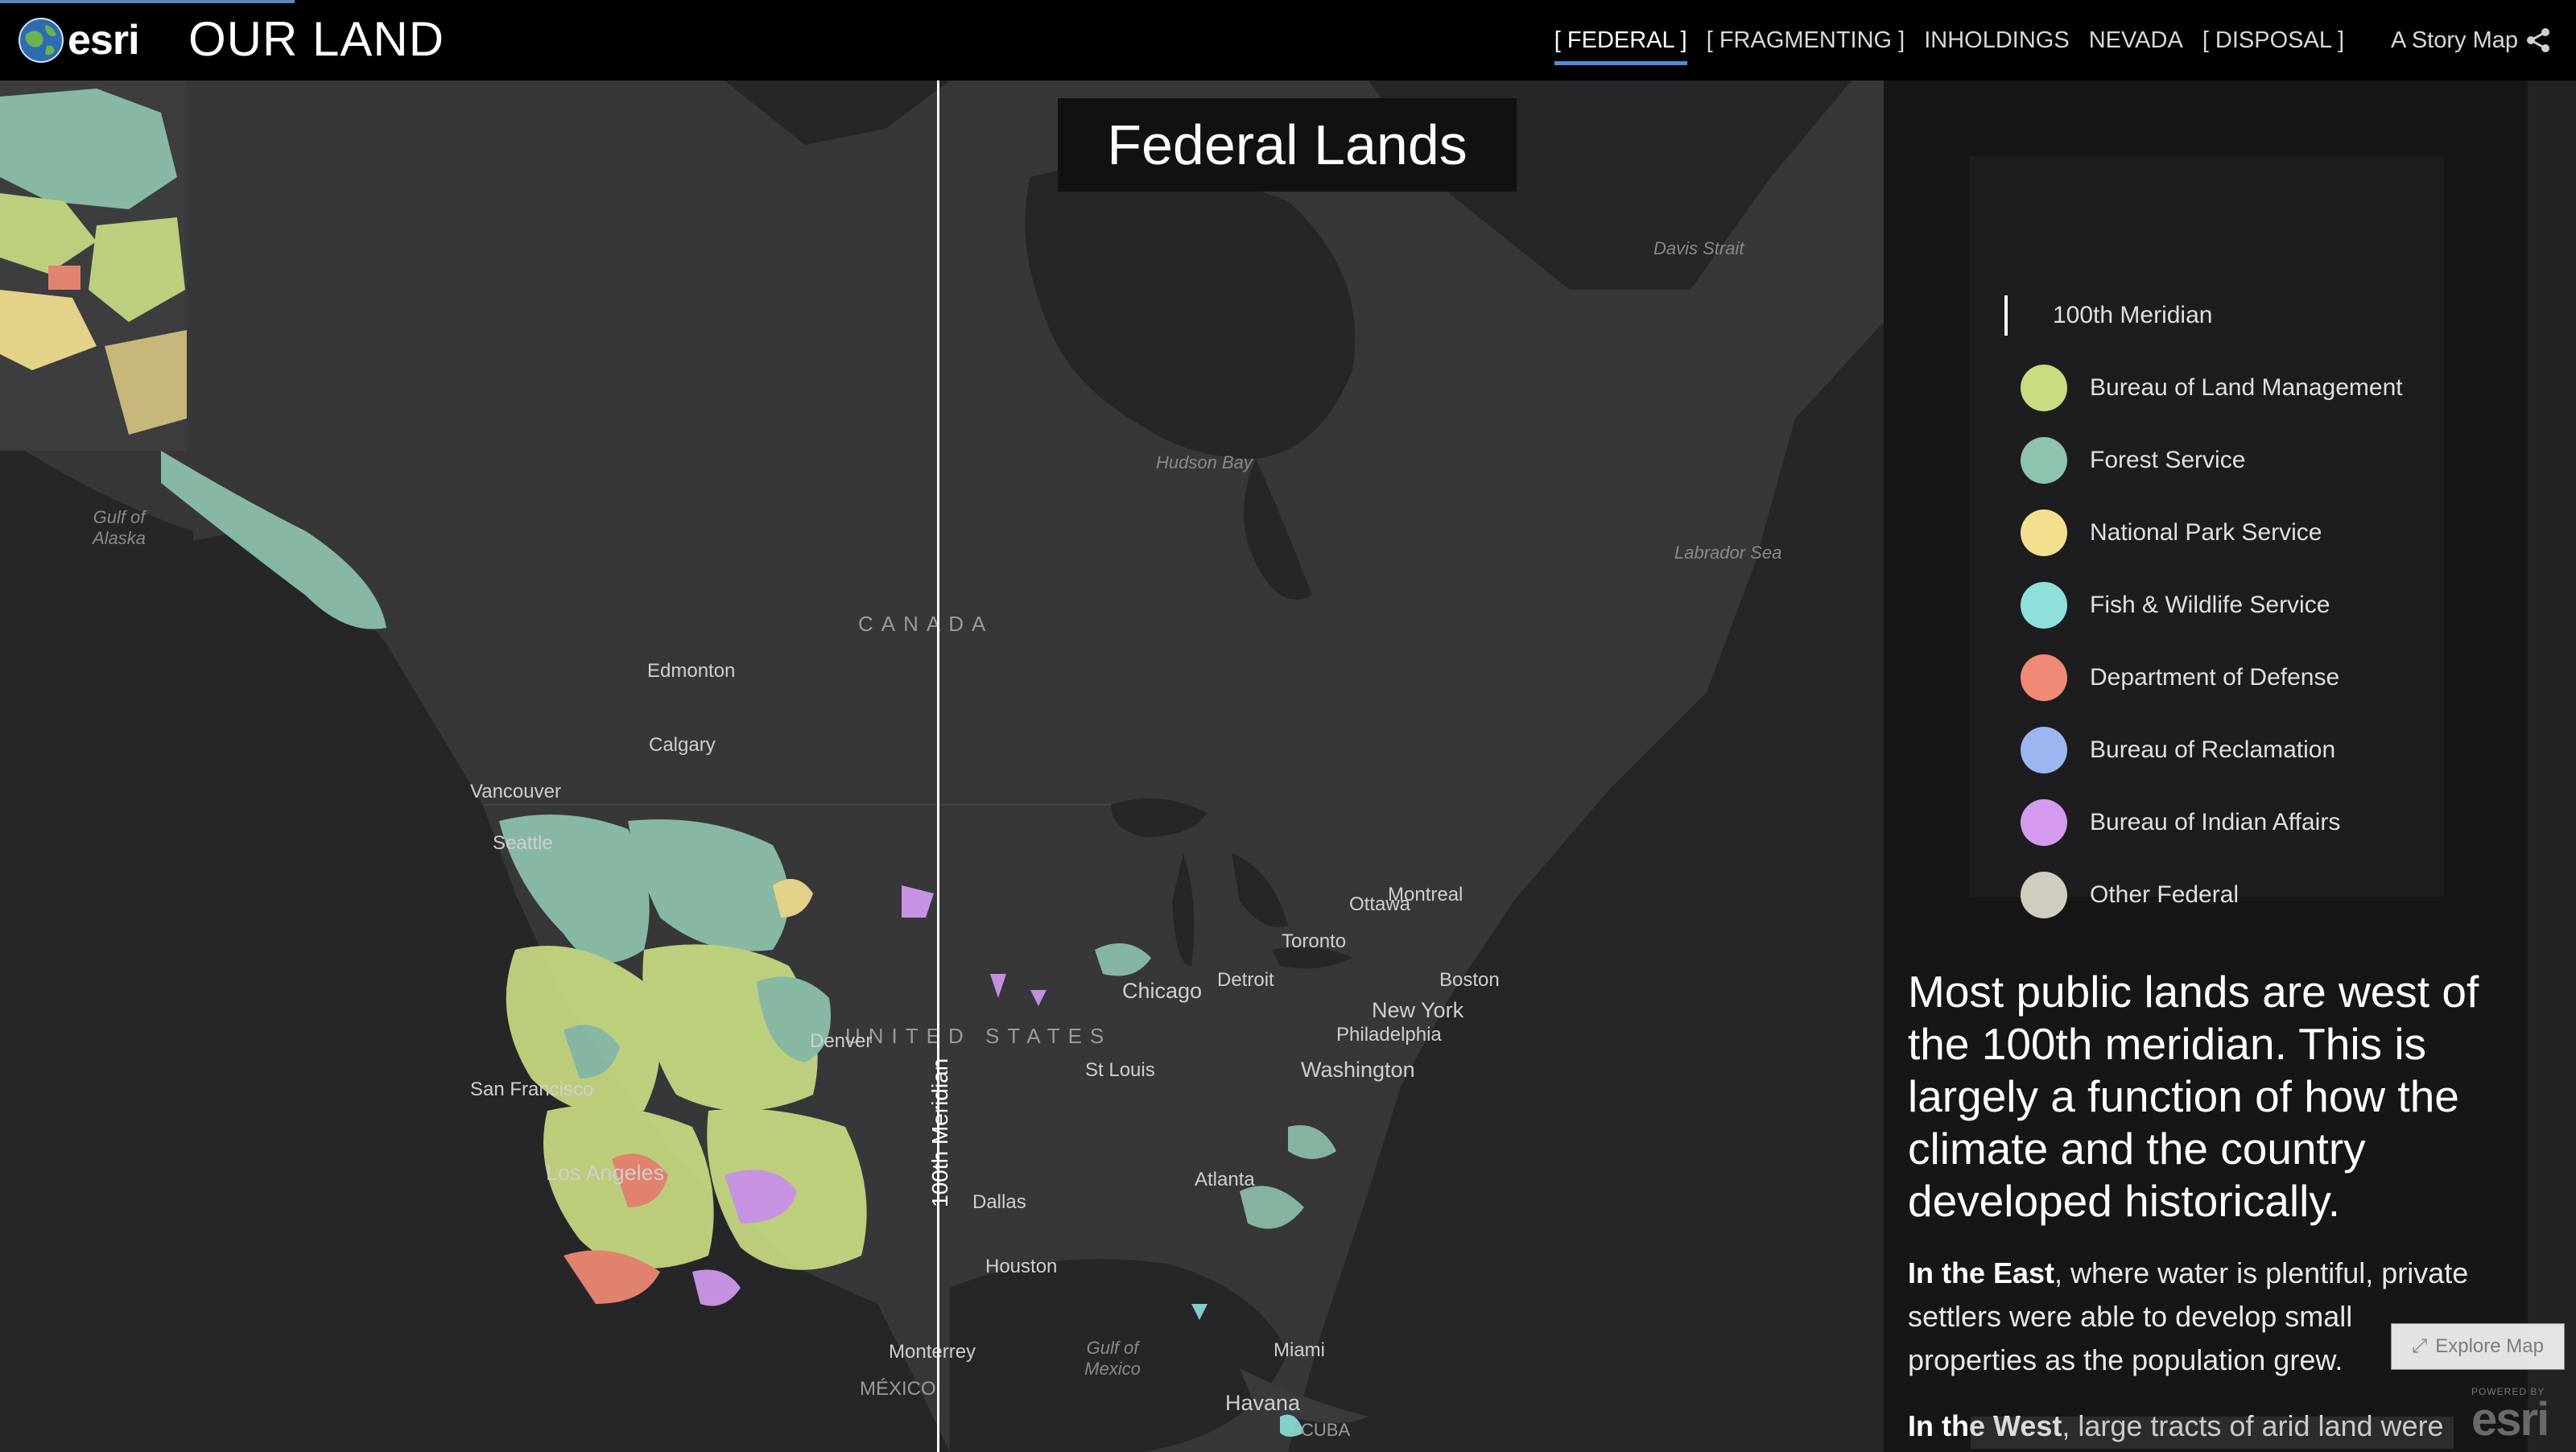 This screenshot has height=1452, width=2576. Describe the element at coordinates (898, 1389) in the screenshot. I see `label-mexico: MÉXICO` at that location.